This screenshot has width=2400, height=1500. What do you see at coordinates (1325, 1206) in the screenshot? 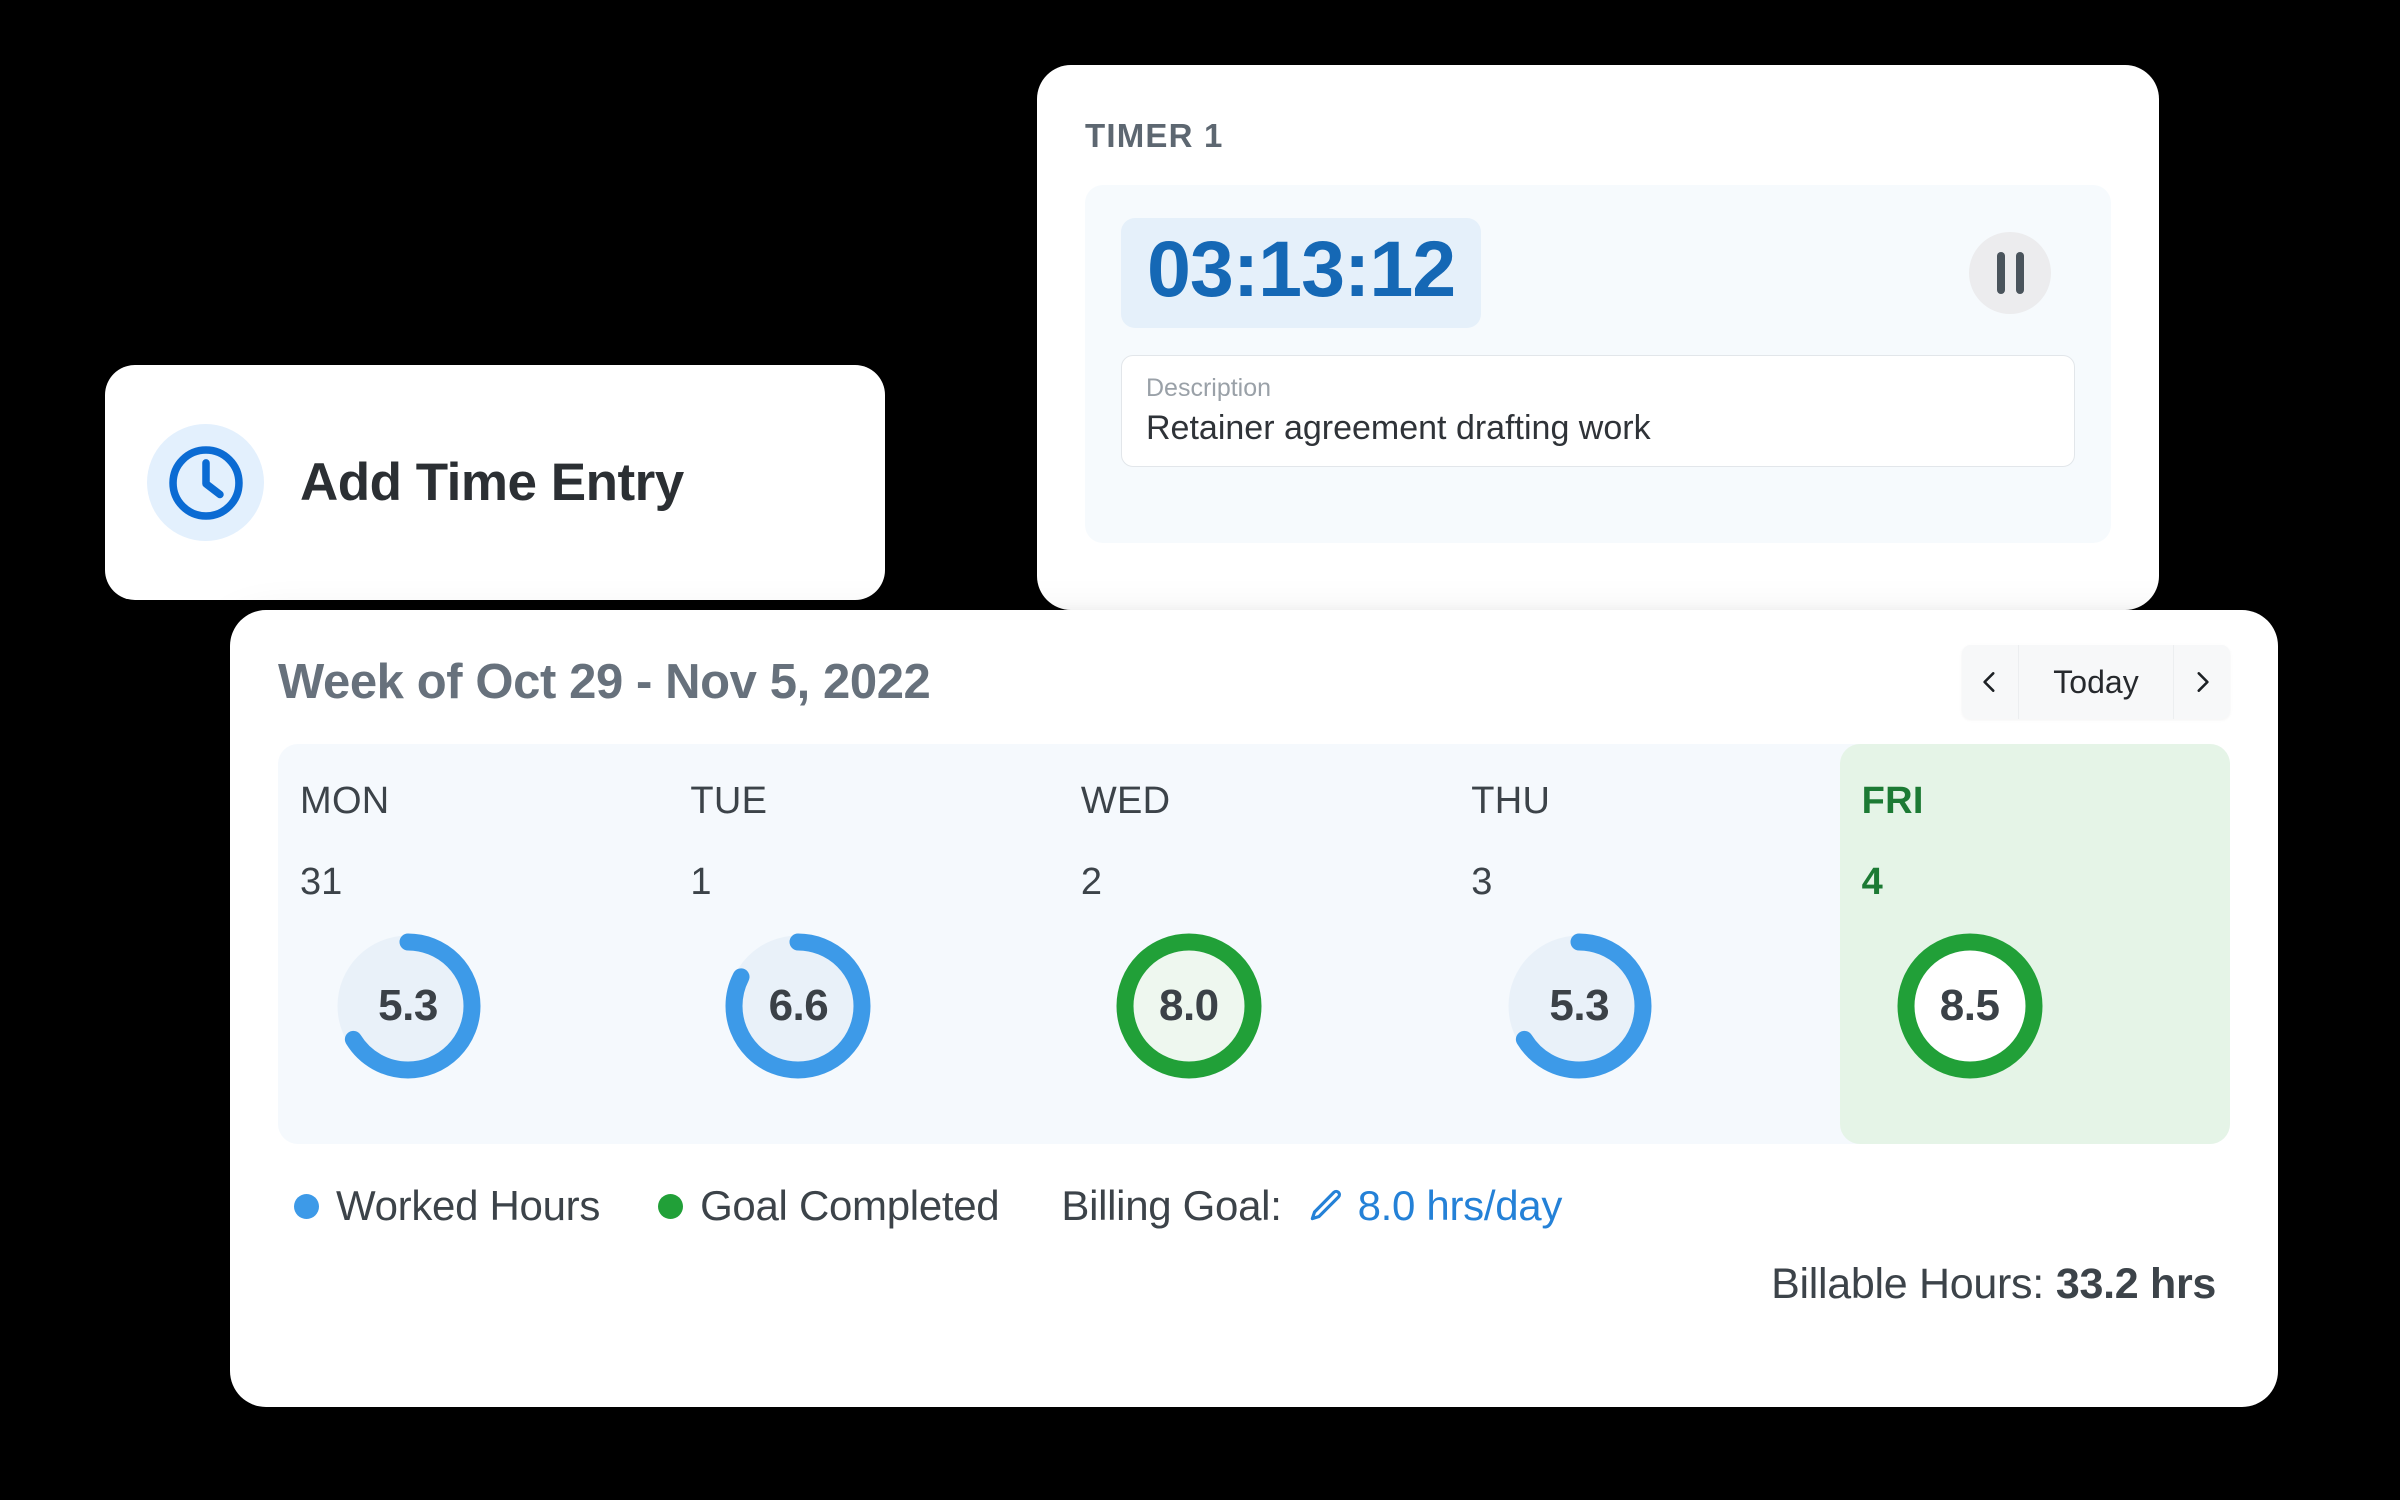
I see `pencil-icon` at bounding box center [1325, 1206].